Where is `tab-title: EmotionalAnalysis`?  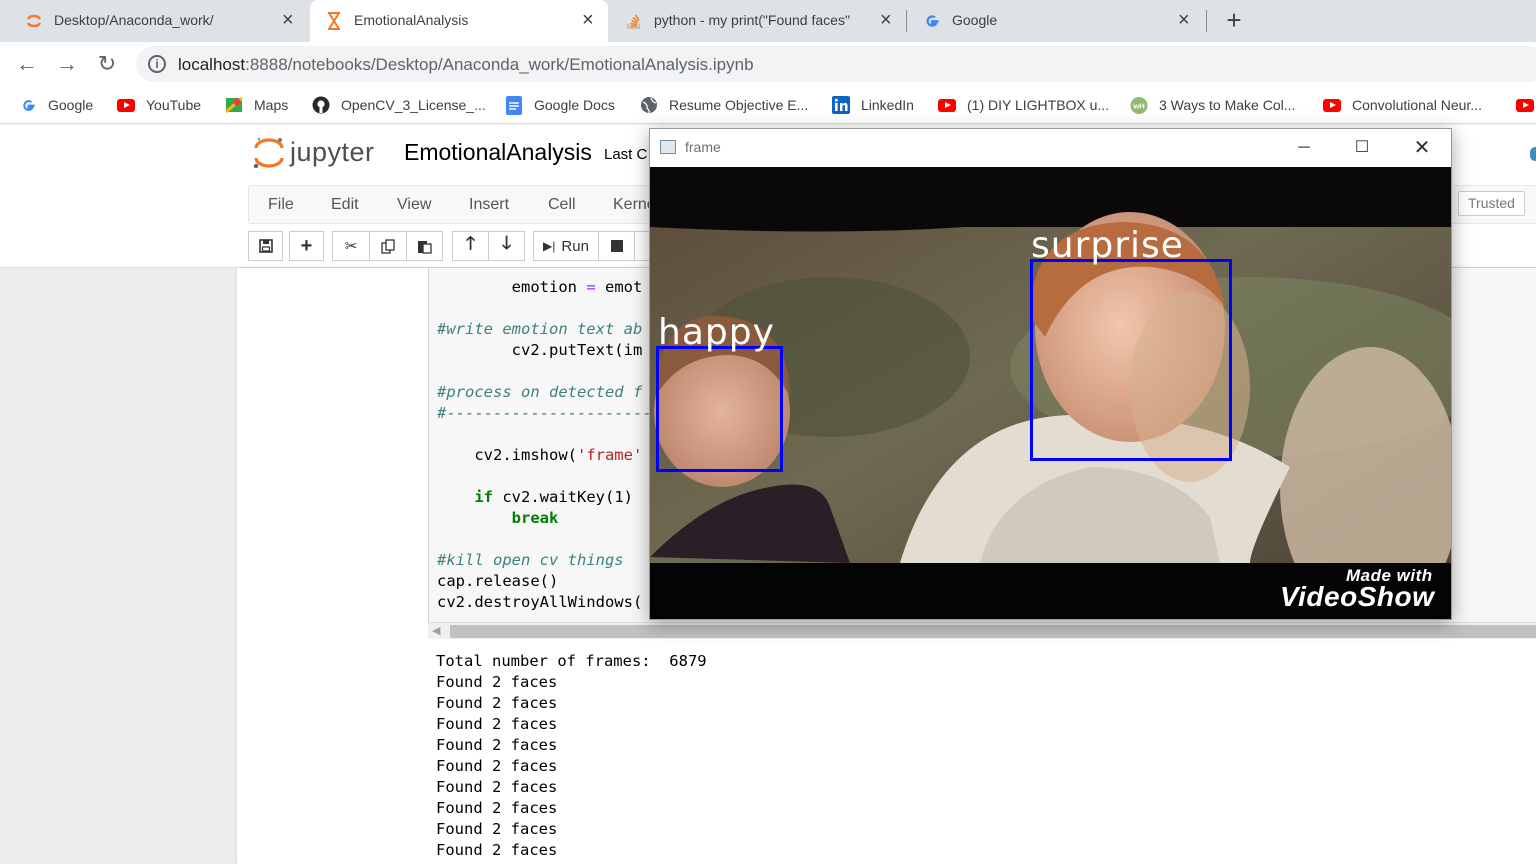
tab-title: EmotionalAnalysis is located at coordinates (411, 20).